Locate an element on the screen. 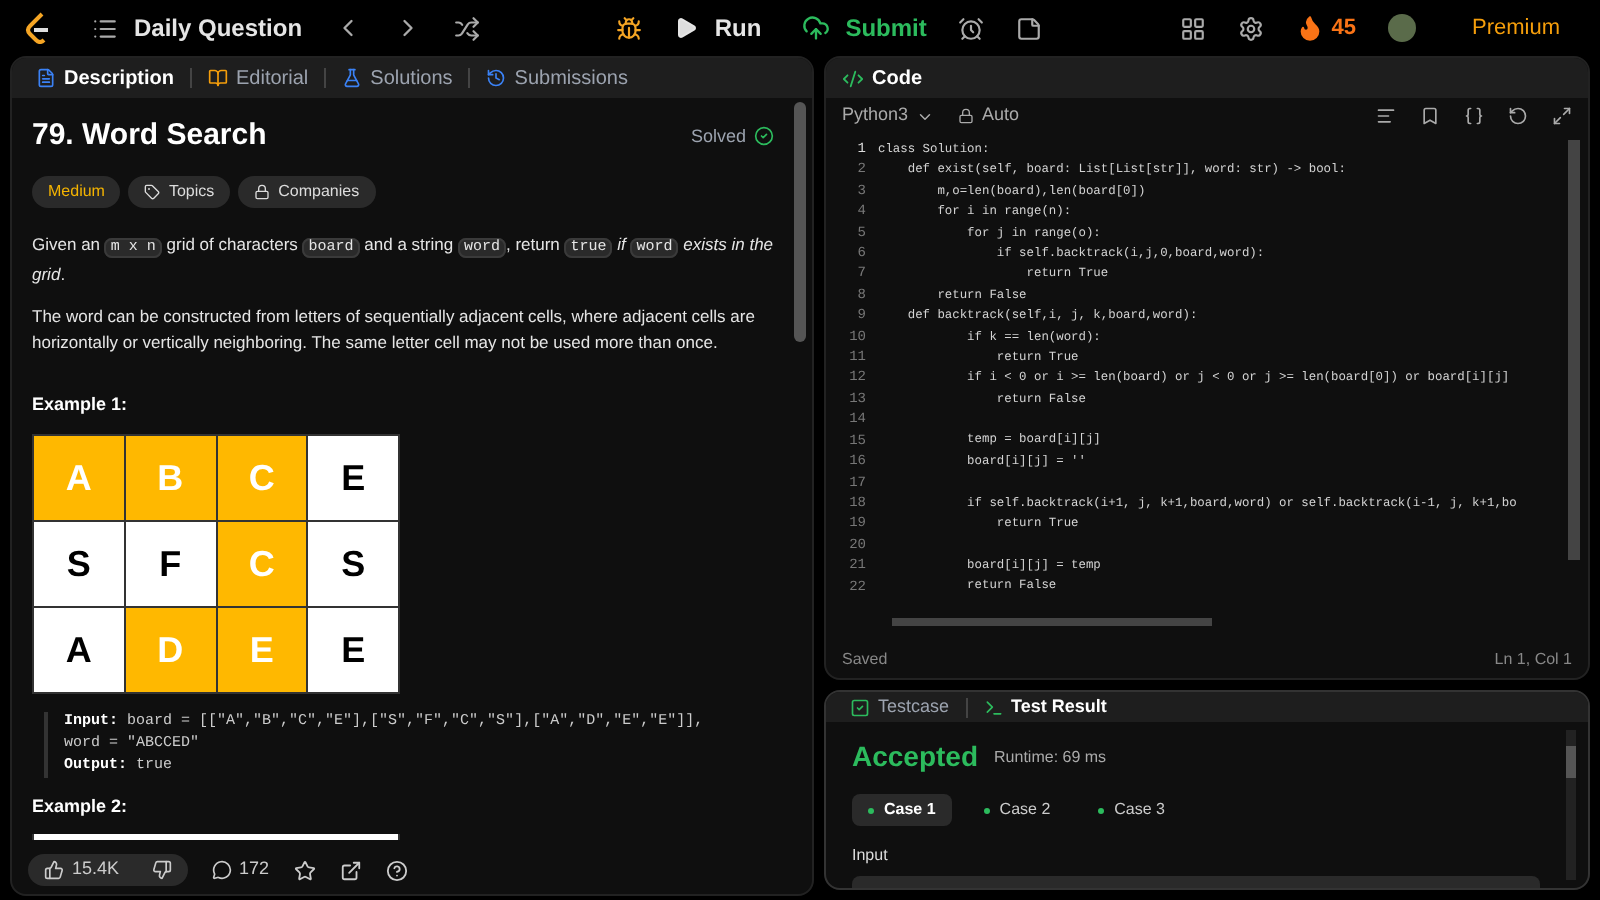  grid-cell: D is located at coordinates (170, 650).